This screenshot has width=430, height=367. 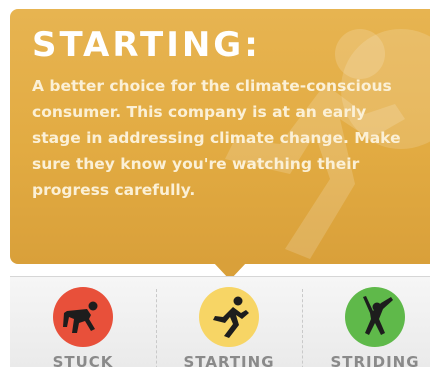 I want to click on striding-badge, so click(x=375, y=317).